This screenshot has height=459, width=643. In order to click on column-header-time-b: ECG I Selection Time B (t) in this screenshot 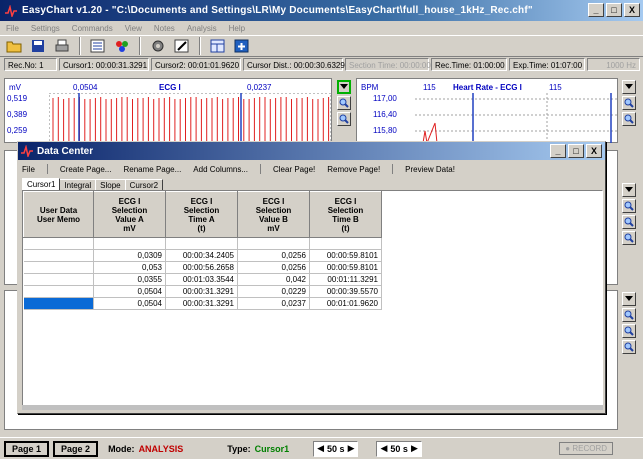, I will do `click(345, 214)`.